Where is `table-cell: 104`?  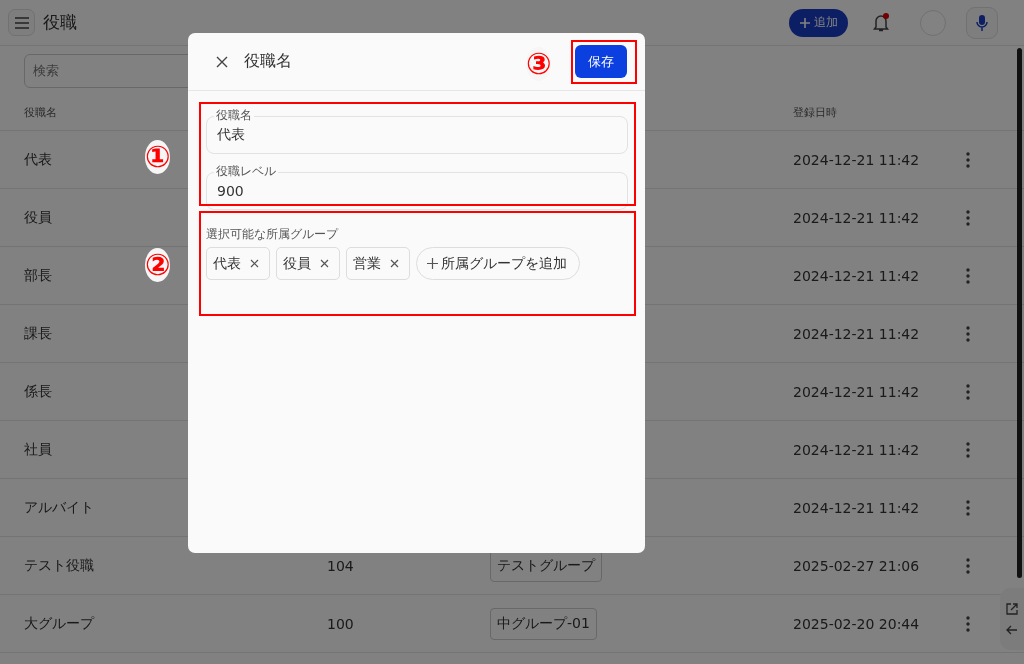
table-cell: 104 is located at coordinates (340, 565).